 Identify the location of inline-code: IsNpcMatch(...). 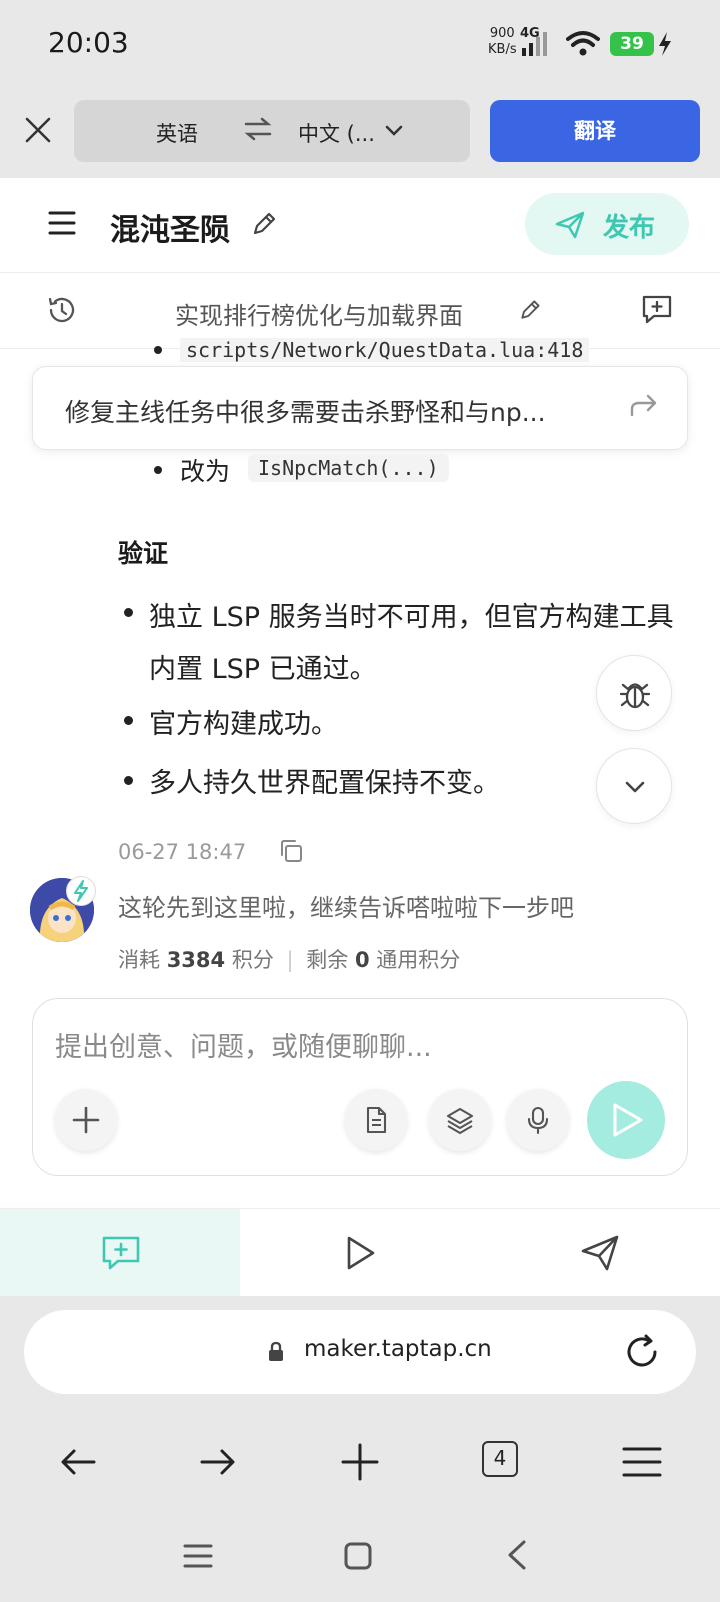
(348, 468).